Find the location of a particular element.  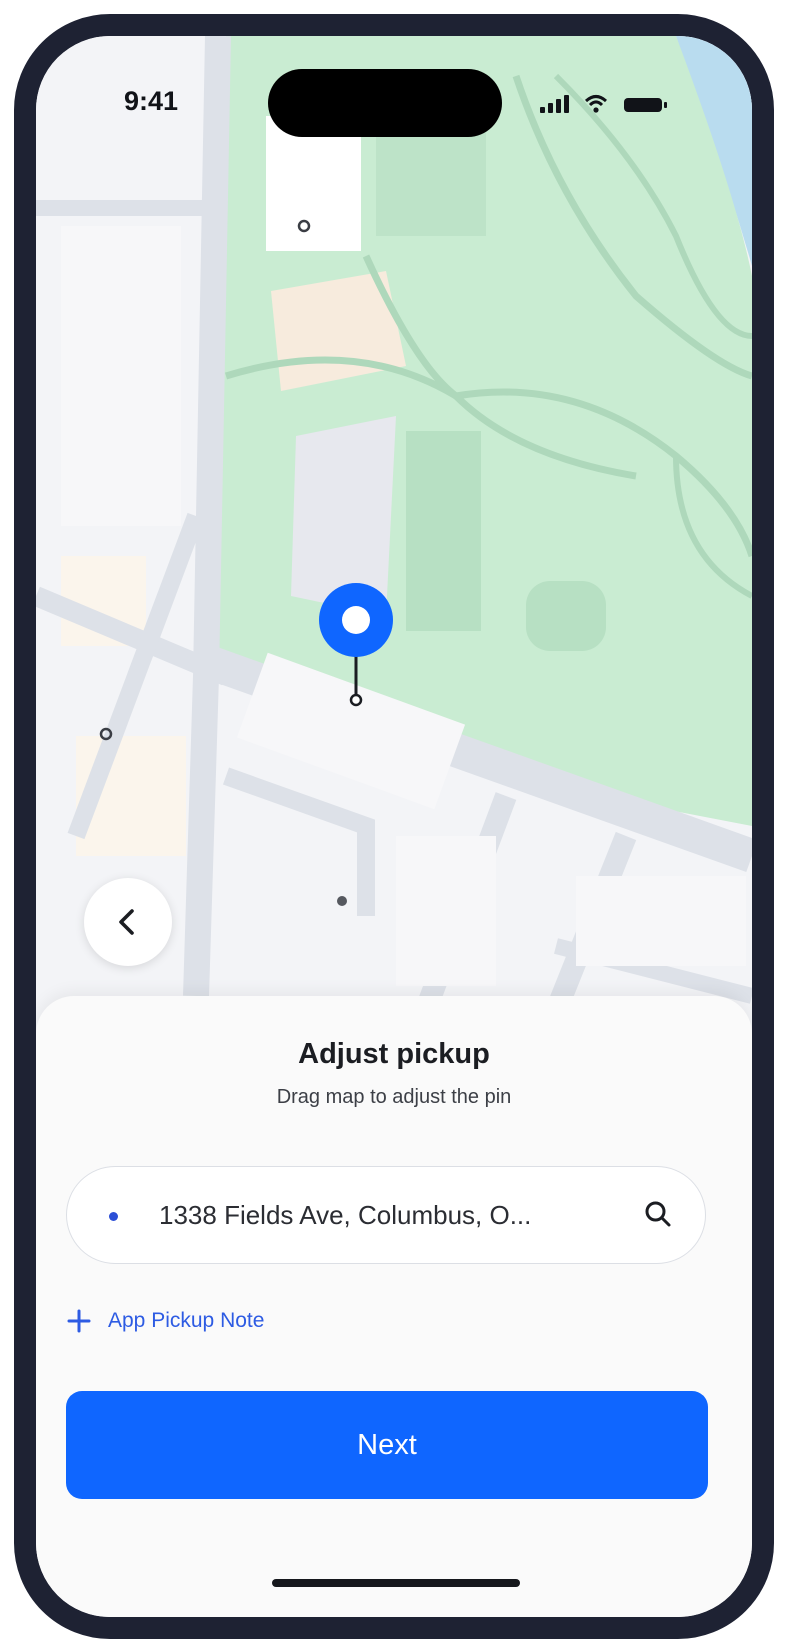

chevron-left-icon is located at coordinates (126, 922).